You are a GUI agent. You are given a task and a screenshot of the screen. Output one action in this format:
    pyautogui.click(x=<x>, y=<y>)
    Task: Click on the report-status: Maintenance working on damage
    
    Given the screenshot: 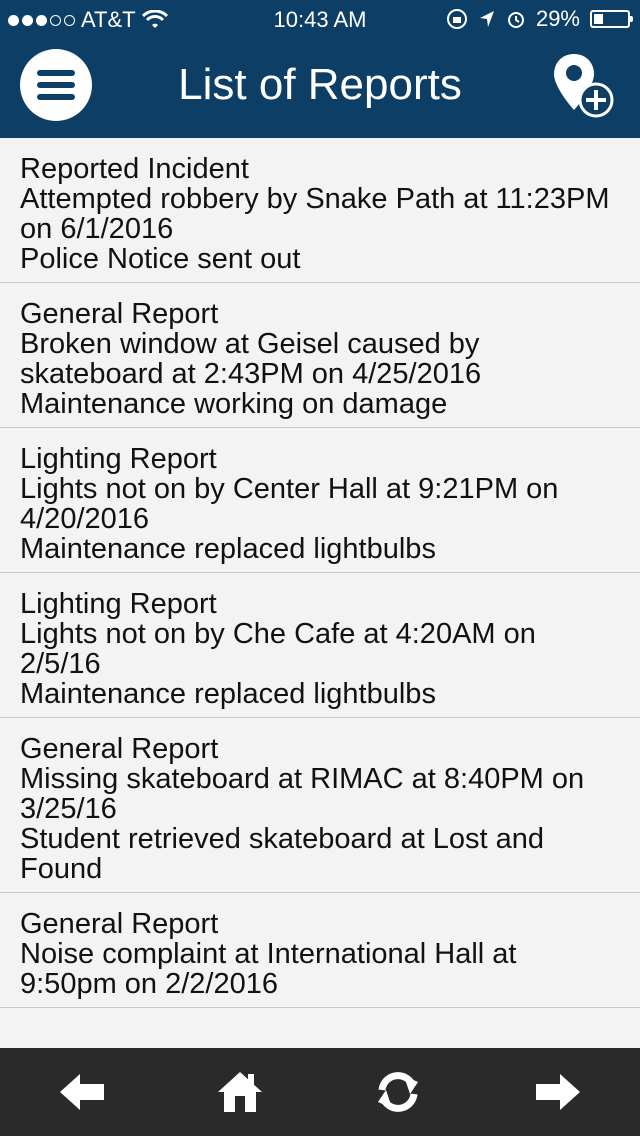 What is the action you would take?
    pyautogui.click(x=234, y=404)
    